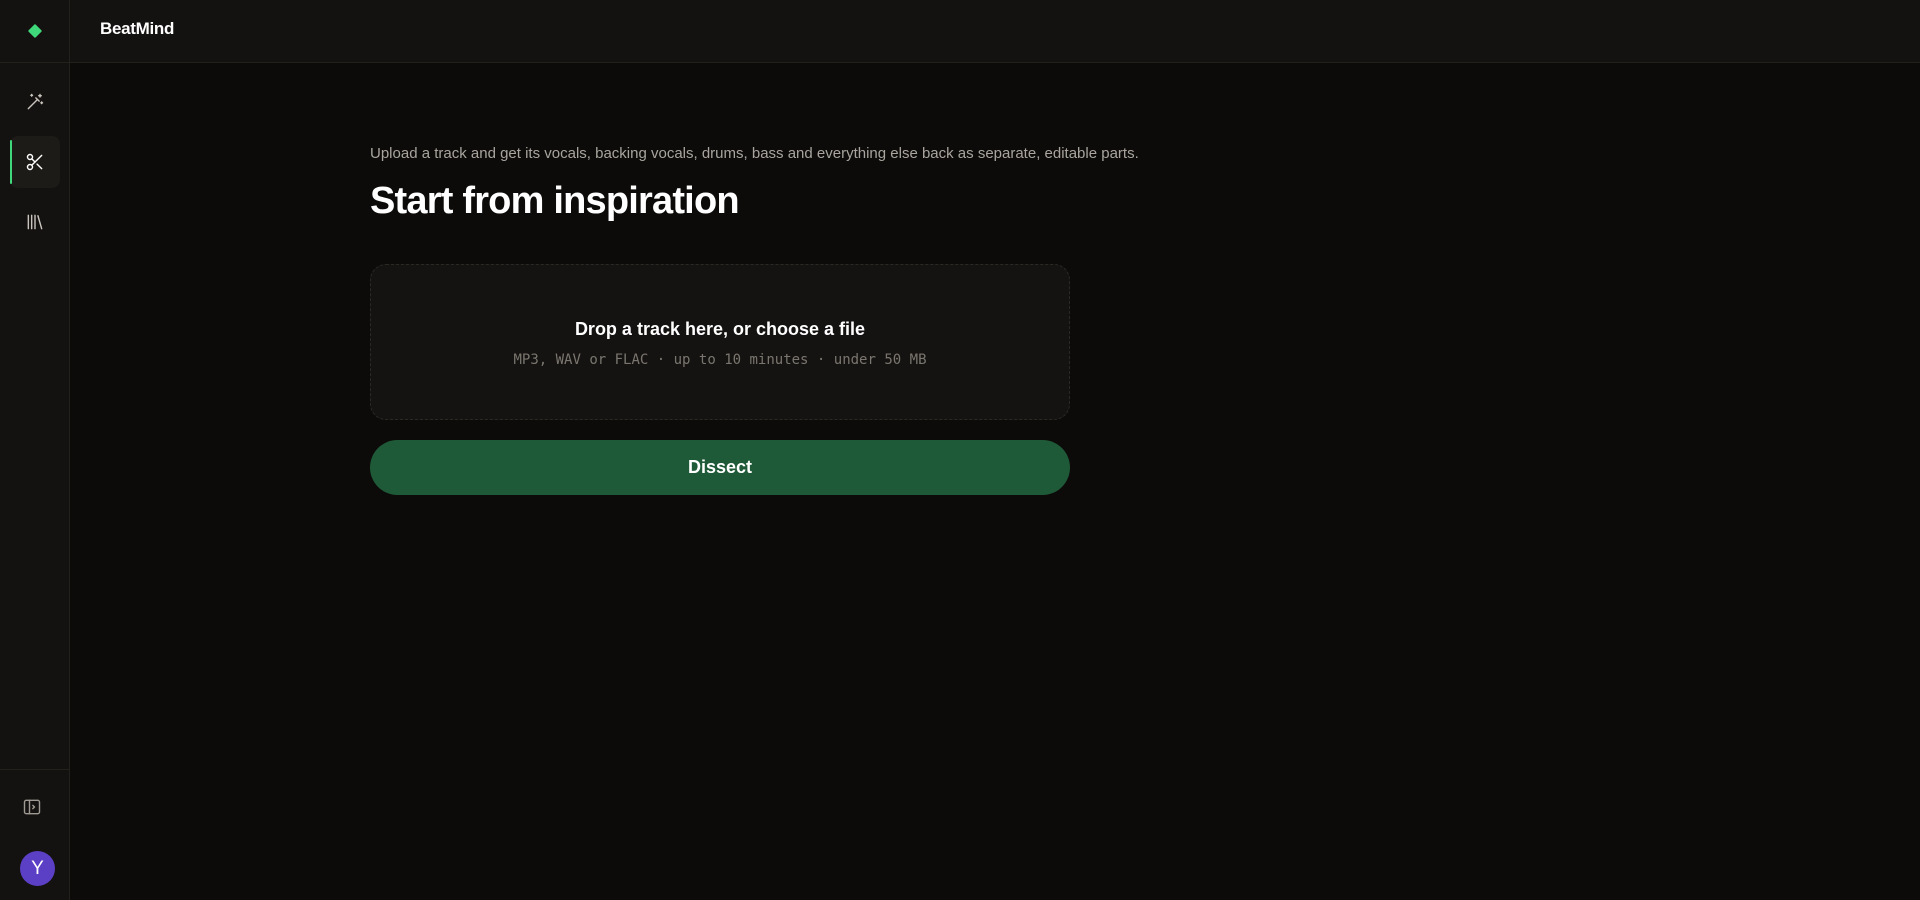  What do you see at coordinates (35, 450) in the screenshot?
I see `sidebar: Y` at bounding box center [35, 450].